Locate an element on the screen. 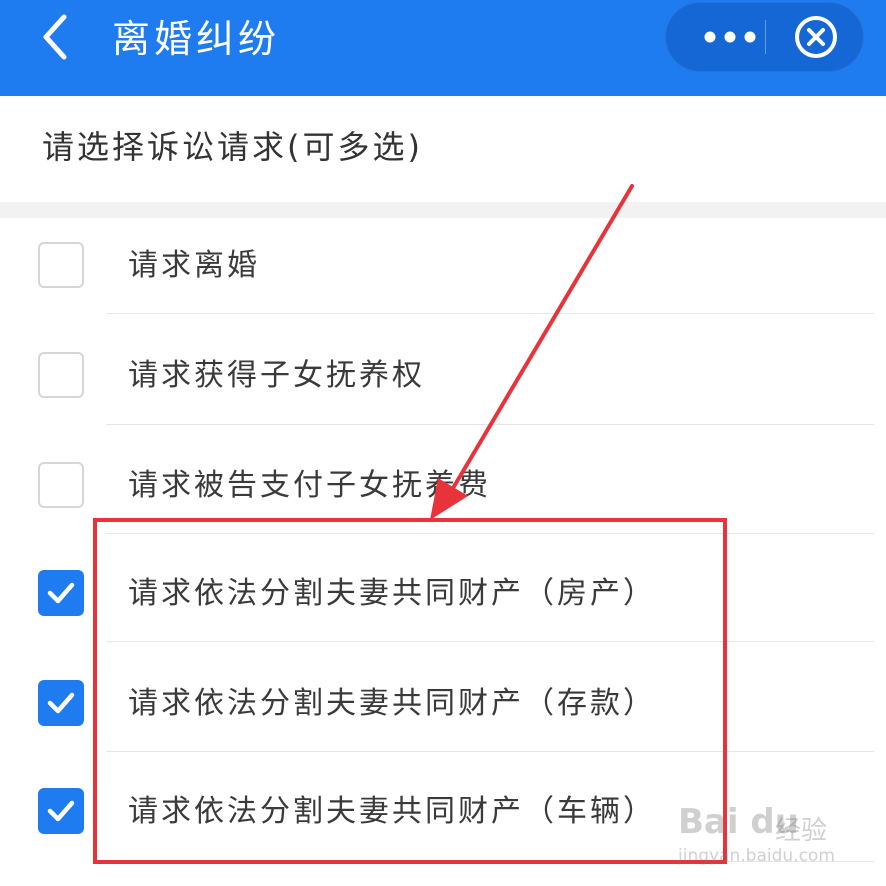 This screenshot has width=886, height=886. more-button is located at coordinates (730, 37).